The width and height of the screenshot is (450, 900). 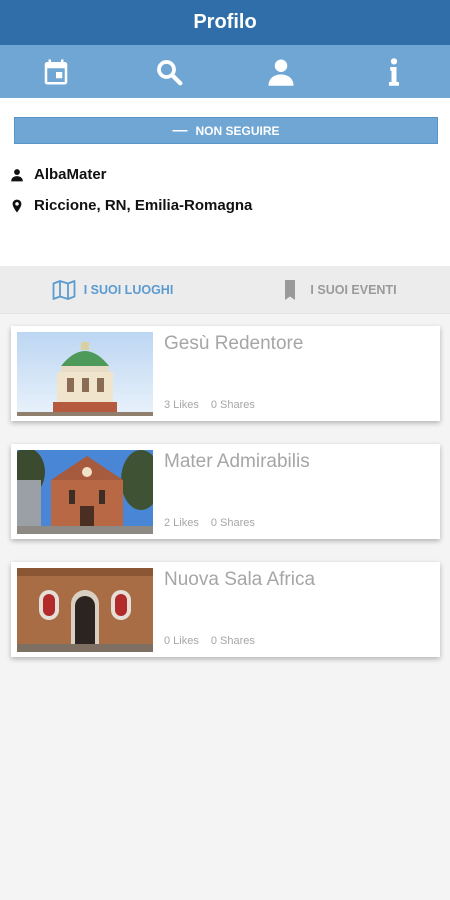 I want to click on place-stats: 2 Likes 0 Shares, so click(x=209, y=523).